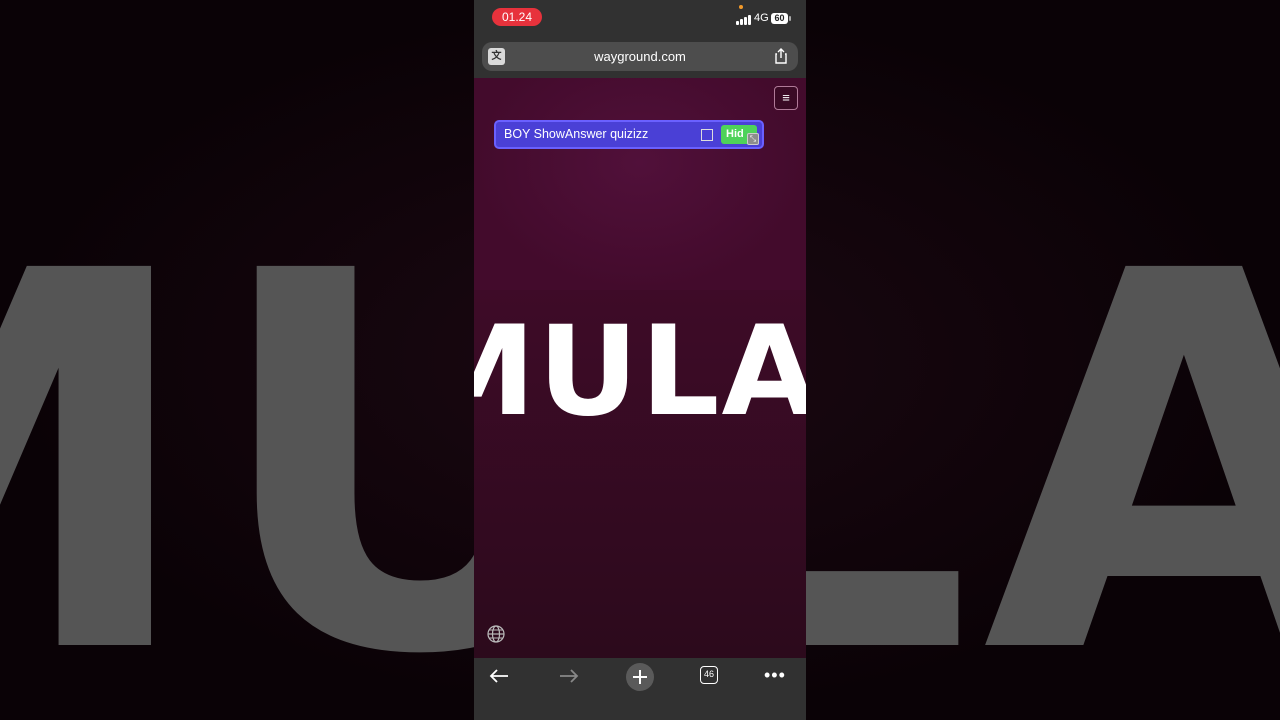 This screenshot has height=720, width=1280. Describe the element at coordinates (496, 634) in the screenshot. I see `globe-icon` at that location.